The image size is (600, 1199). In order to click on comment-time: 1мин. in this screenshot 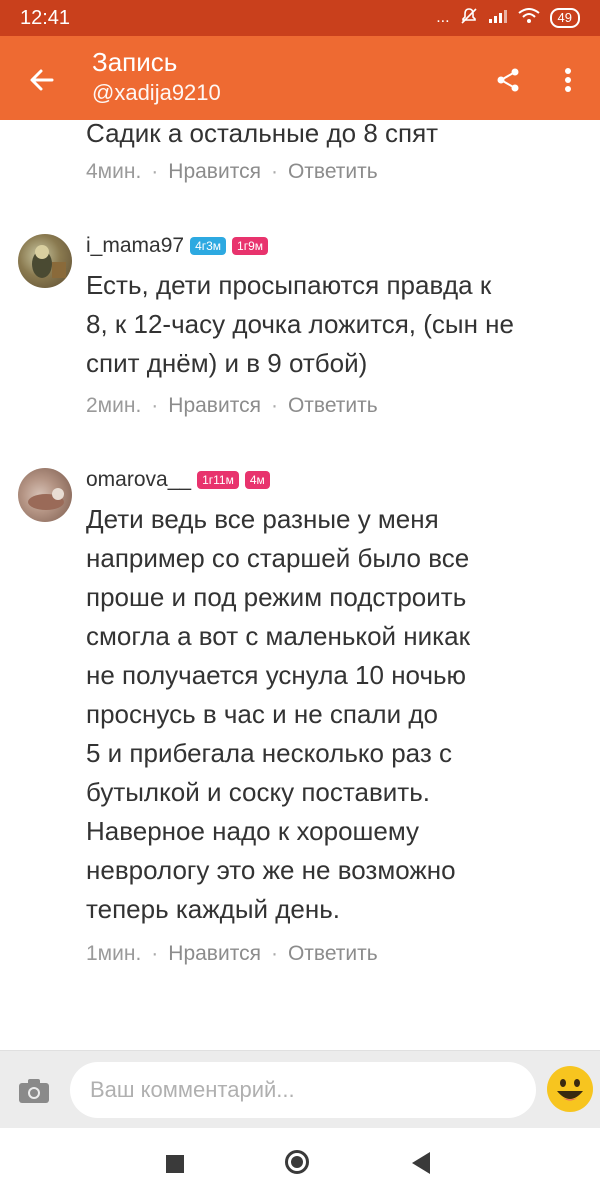, I will do `click(114, 953)`.